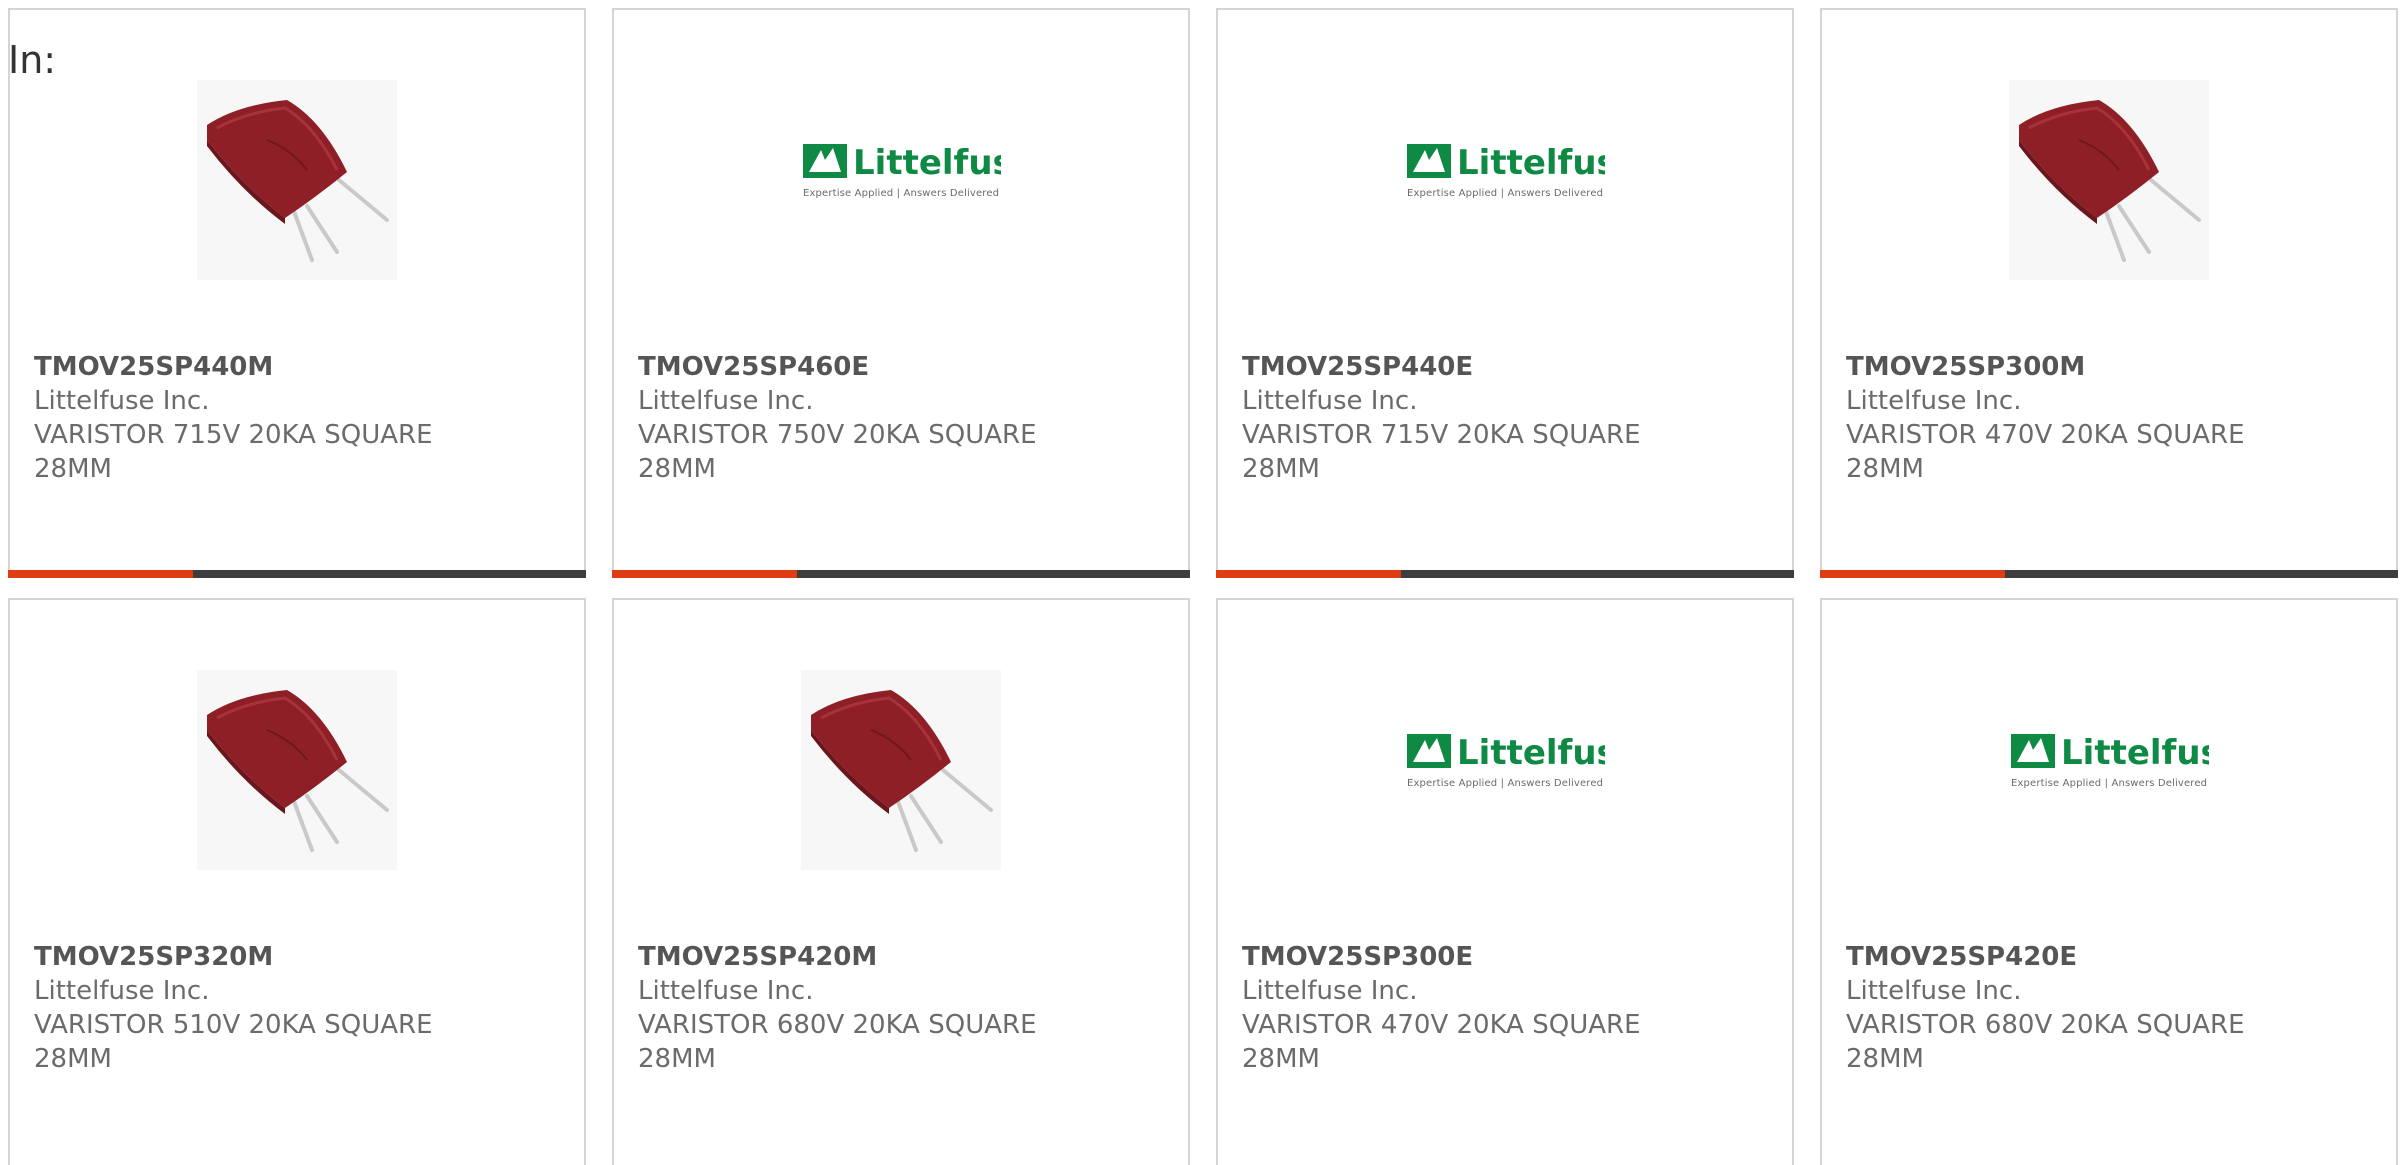 Image resolution: width=2400 pixels, height=1165 pixels. What do you see at coordinates (1462, 957) in the screenshot?
I see `part-number: TMOV25SP300E` at bounding box center [1462, 957].